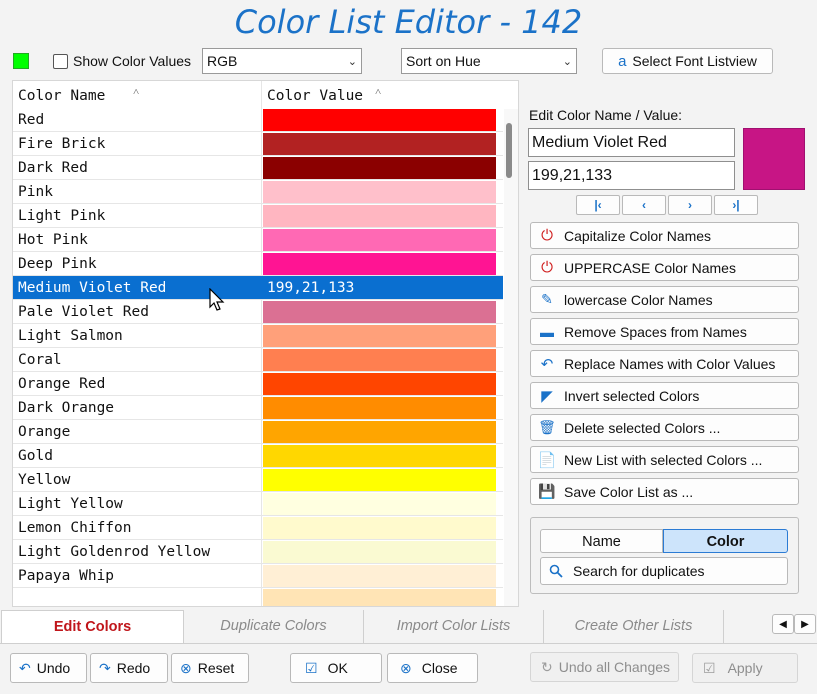  Describe the element at coordinates (509, 150) in the screenshot. I see `scrollbar-thumb` at that location.